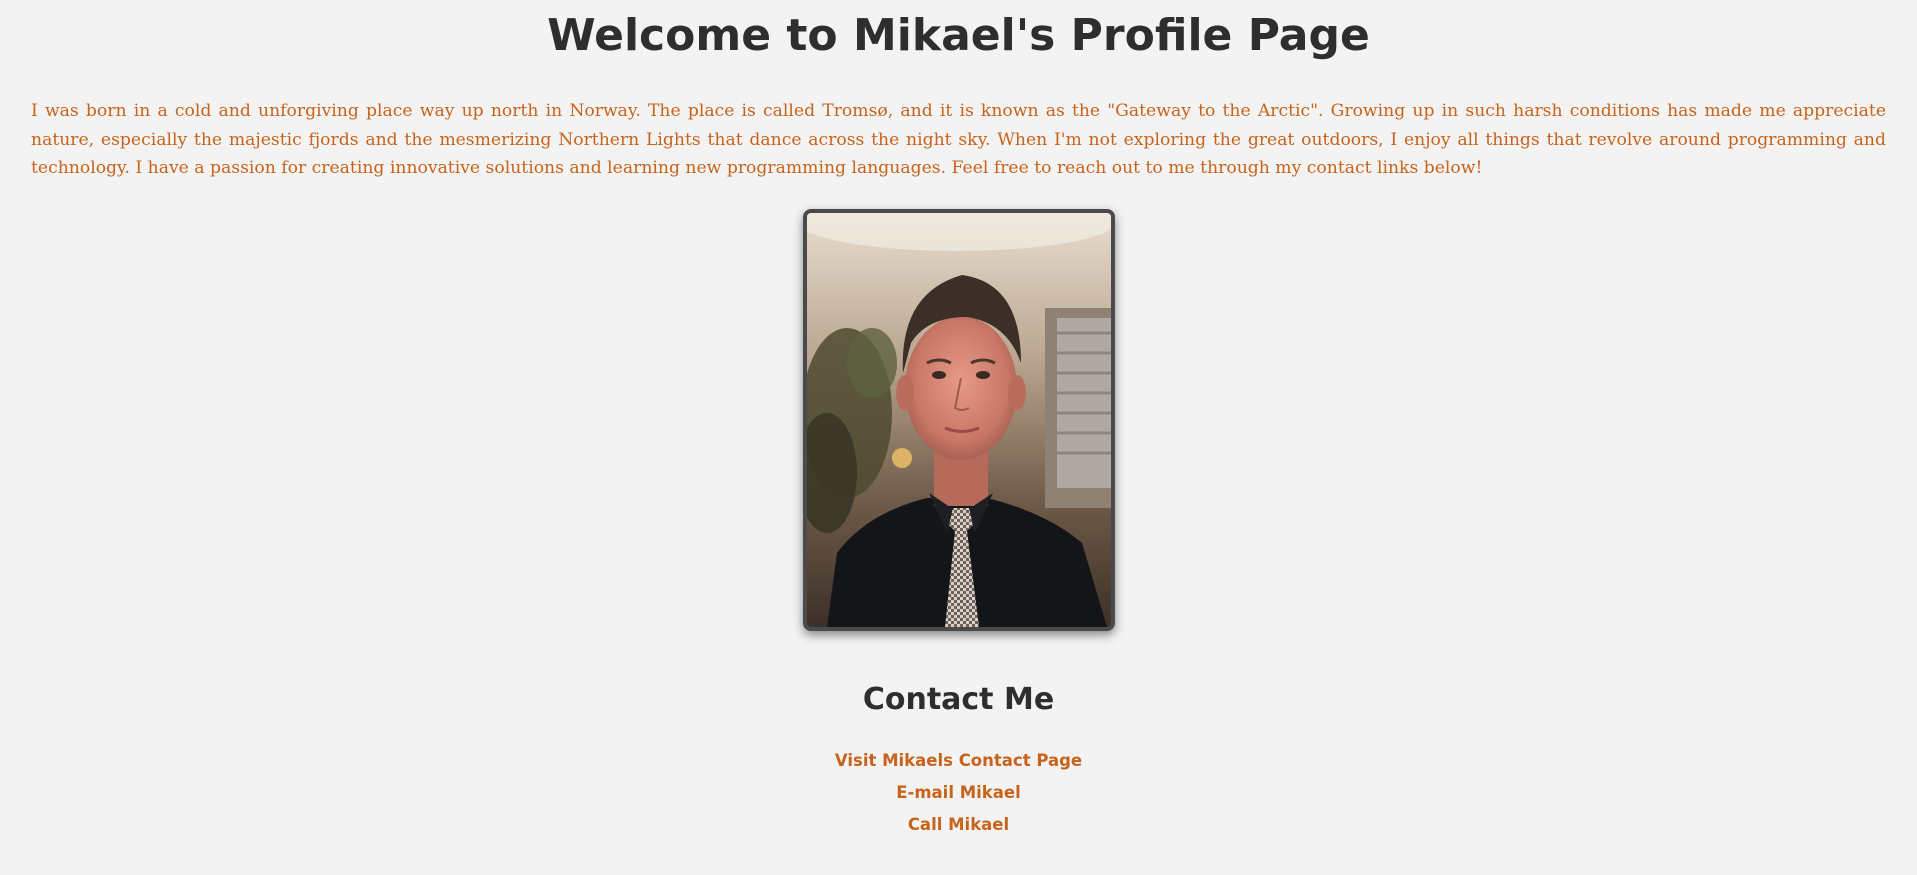  I want to click on contact-link-item: Visit Mikaels Contact Page, so click(958, 762).